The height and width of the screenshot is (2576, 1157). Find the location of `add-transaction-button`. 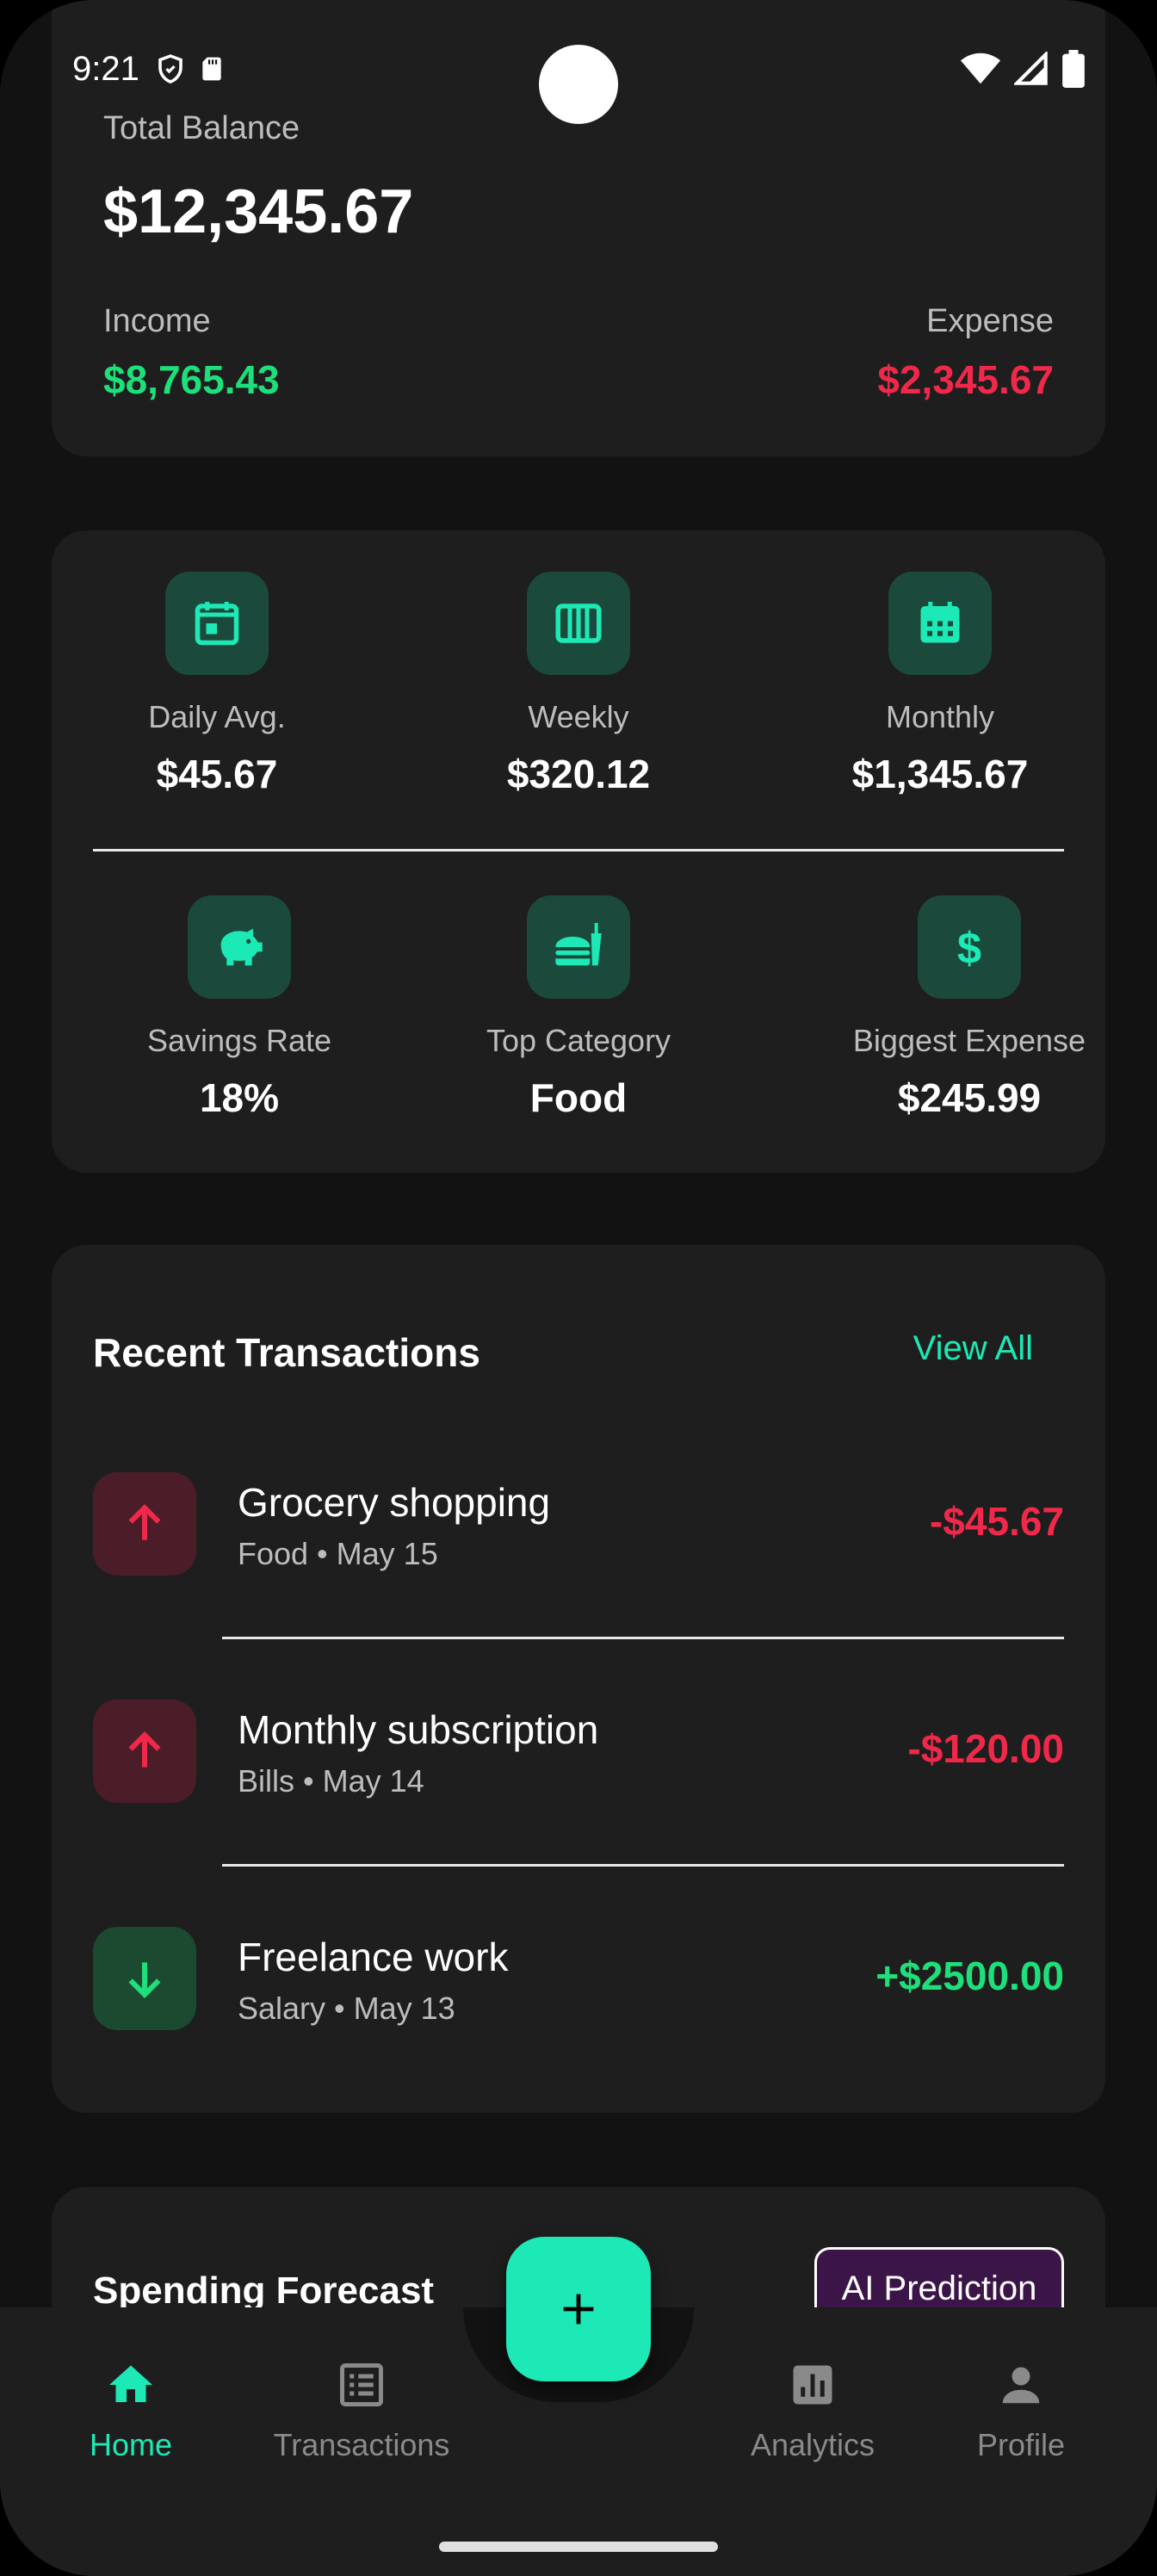

add-transaction-button is located at coordinates (579, 2309).